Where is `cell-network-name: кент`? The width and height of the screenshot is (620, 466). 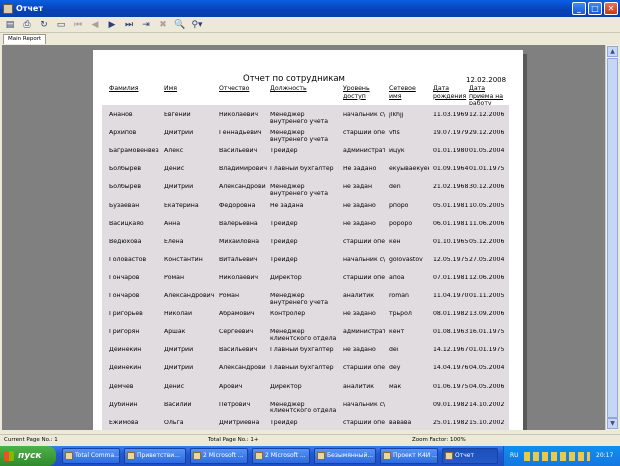 cell-network-name: кент is located at coordinates (397, 332).